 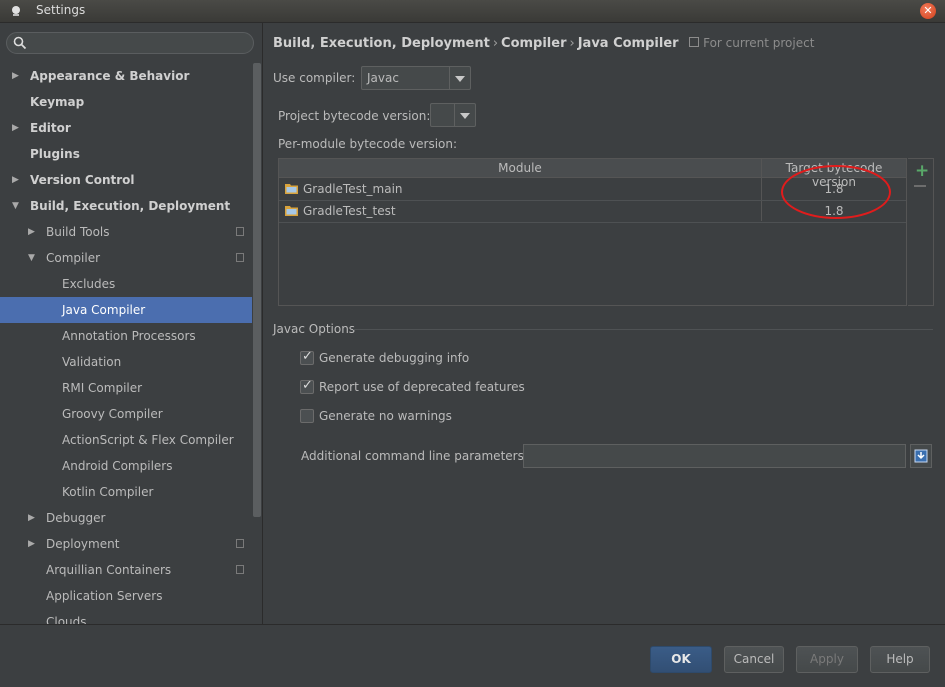 I want to click on sidebar-item: ▼ Build, Execution, Deployment, so click(x=126, y=206).